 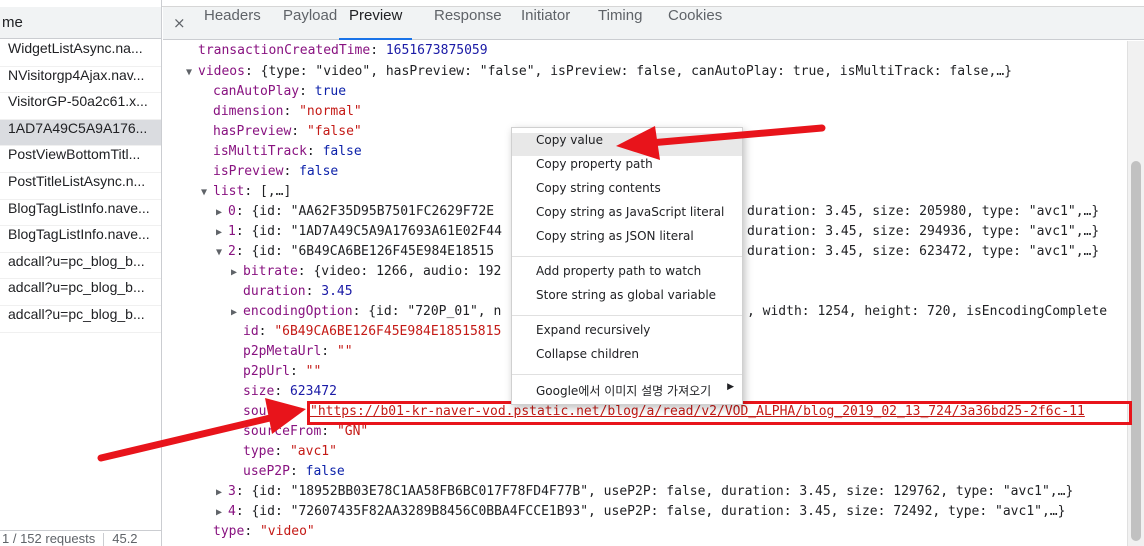 What do you see at coordinates (290, 452) in the screenshot?
I see `tree-row-type-avc1: type: "avc1"` at bounding box center [290, 452].